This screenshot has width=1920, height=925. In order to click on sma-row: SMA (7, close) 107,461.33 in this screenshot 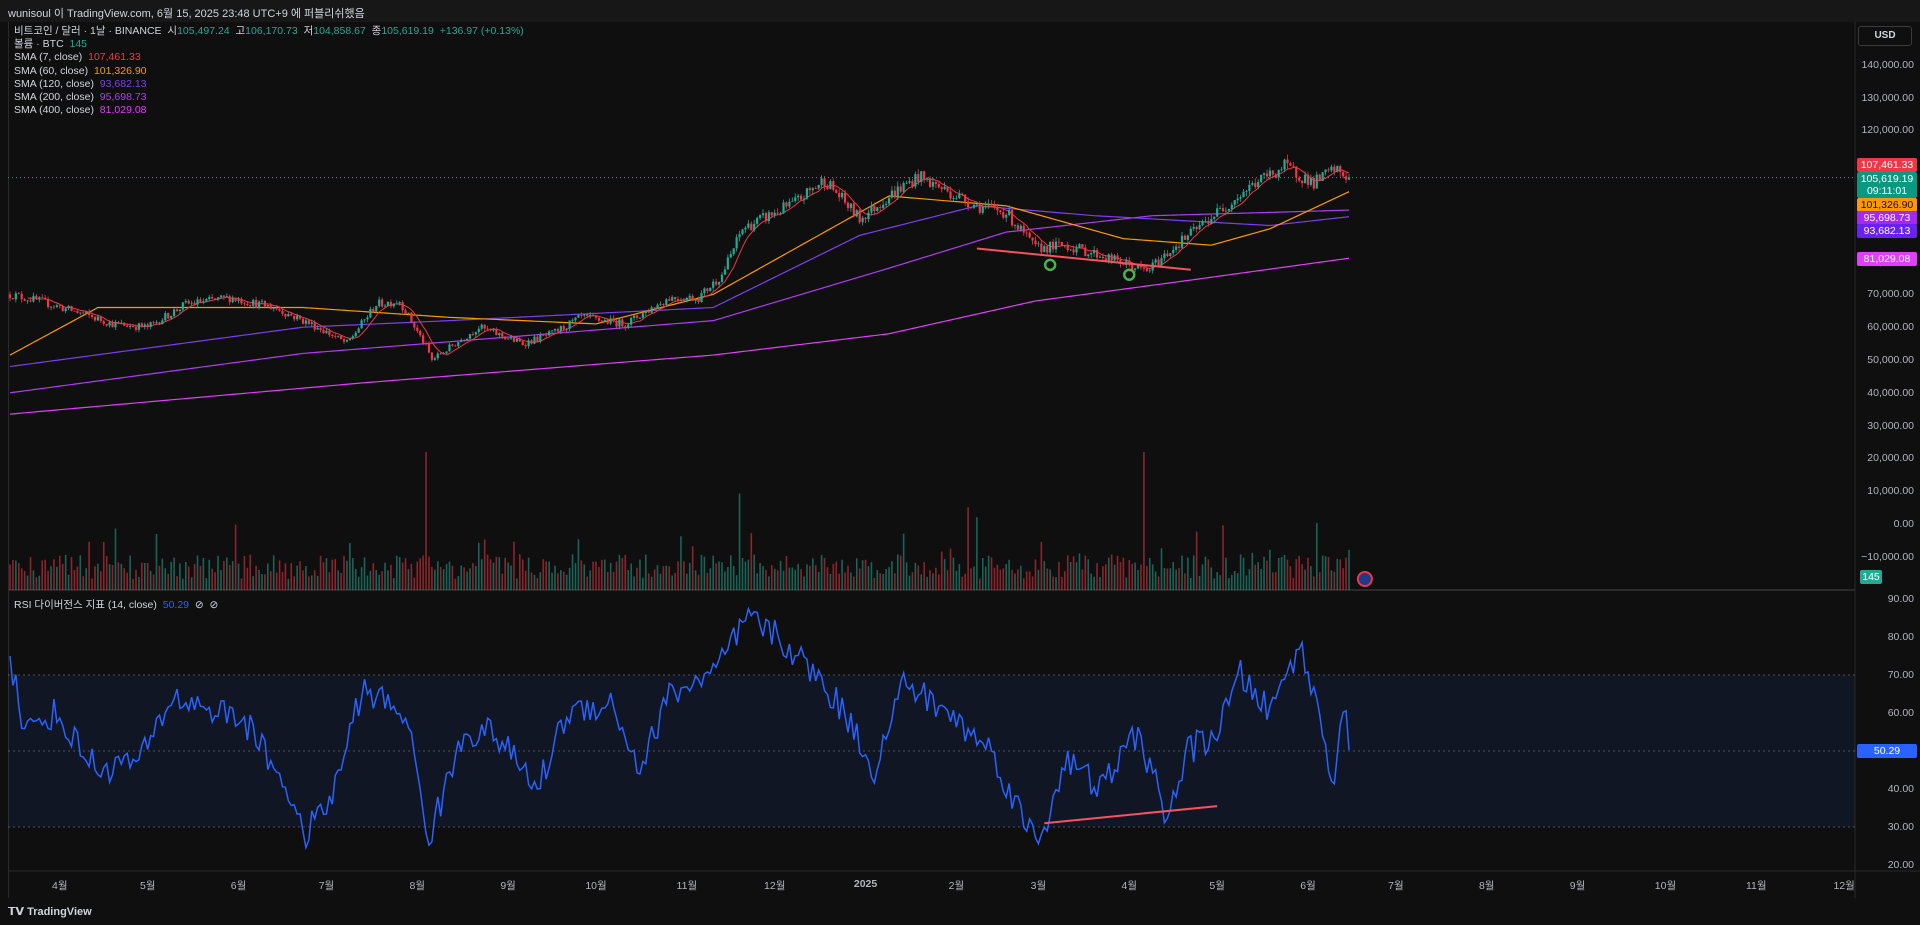, I will do `click(269, 57)`.